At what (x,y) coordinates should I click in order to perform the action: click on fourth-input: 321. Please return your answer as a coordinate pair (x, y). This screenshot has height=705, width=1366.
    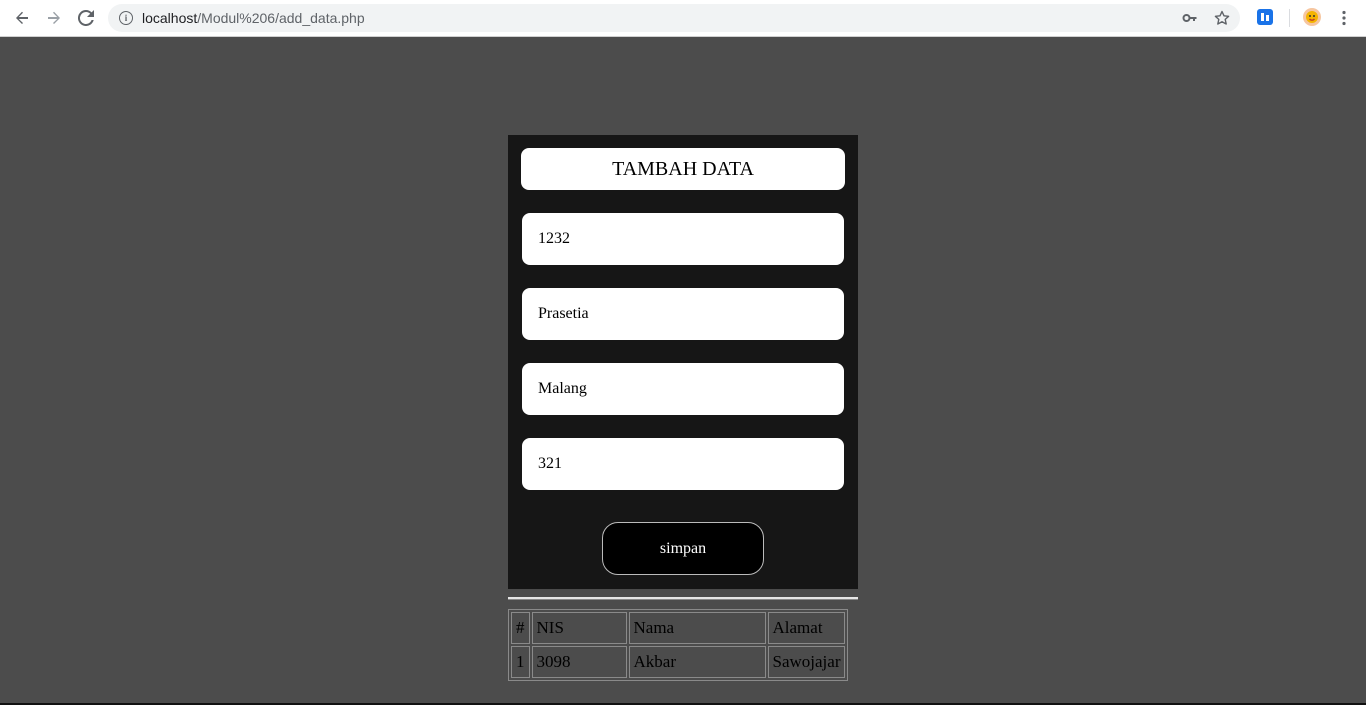
    Looking at the image, I should click on (683, 464).